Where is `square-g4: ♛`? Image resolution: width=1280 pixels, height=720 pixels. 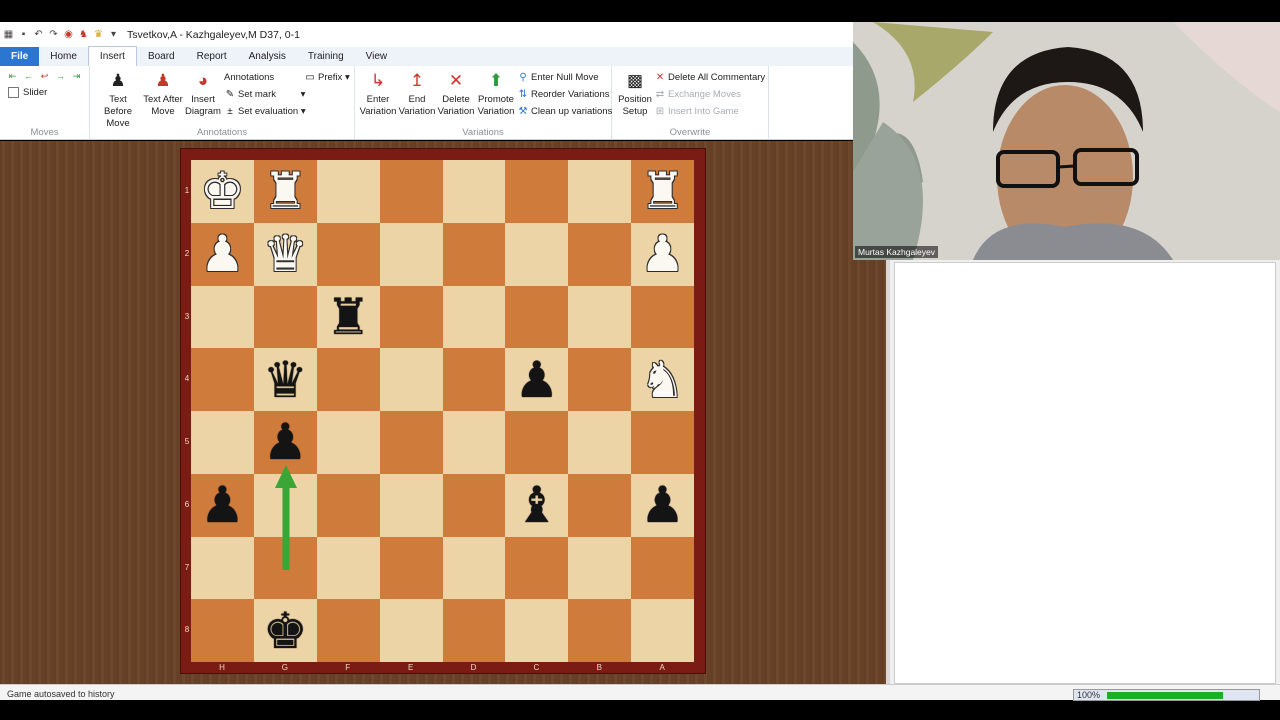 square-g4: ♛ is located at coordinates (285, 379).